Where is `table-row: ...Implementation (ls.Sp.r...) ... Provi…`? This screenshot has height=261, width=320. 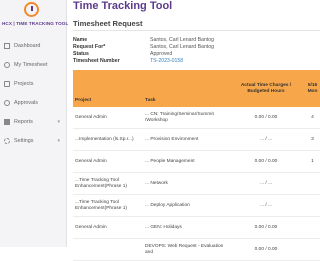
table-row: ...Implementation (ls.Sp.r...) ... Provi… is located at coordinates (196, 139).